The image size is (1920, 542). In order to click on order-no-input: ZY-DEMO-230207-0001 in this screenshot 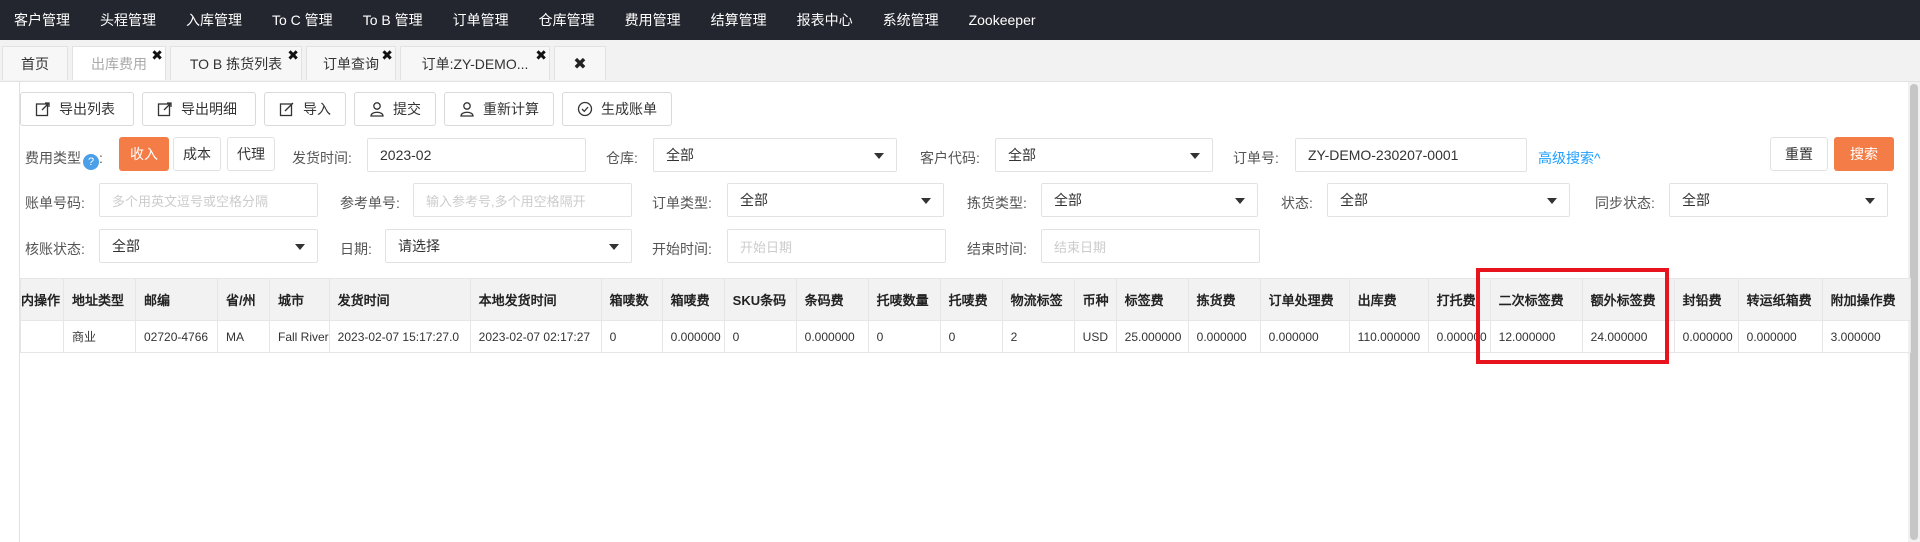, I will do `click(1411, 155)`.